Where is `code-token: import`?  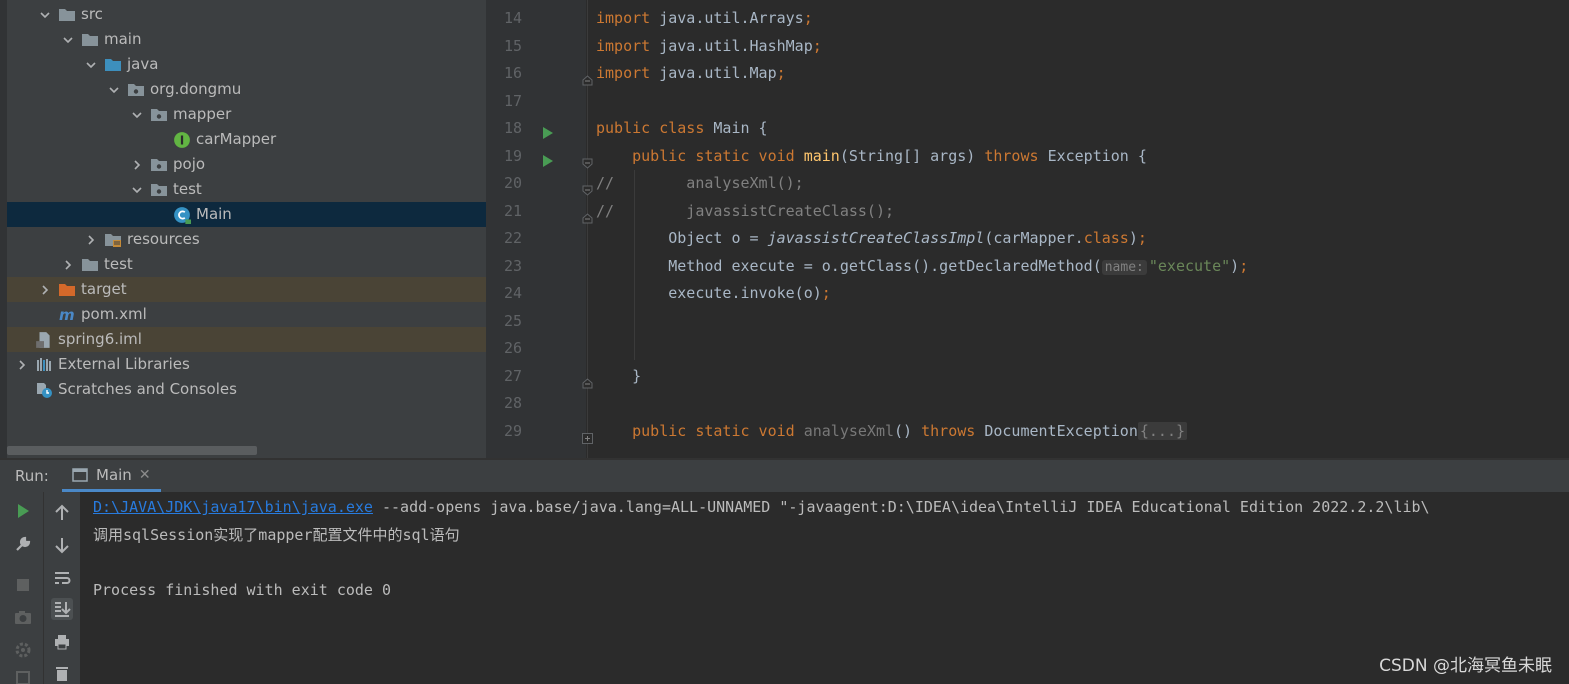 code-token: import is located at coordinates (628, 45).